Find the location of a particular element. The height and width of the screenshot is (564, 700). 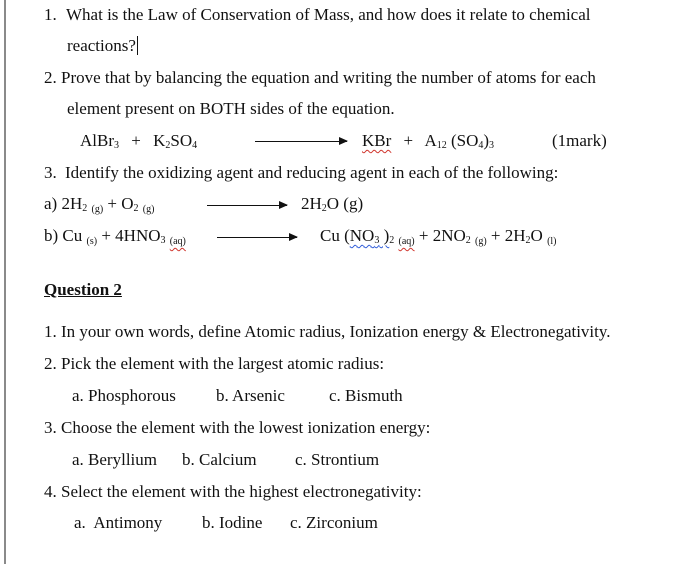

q1-item-1-line2: reactions? is located at coordinates (102, 46).